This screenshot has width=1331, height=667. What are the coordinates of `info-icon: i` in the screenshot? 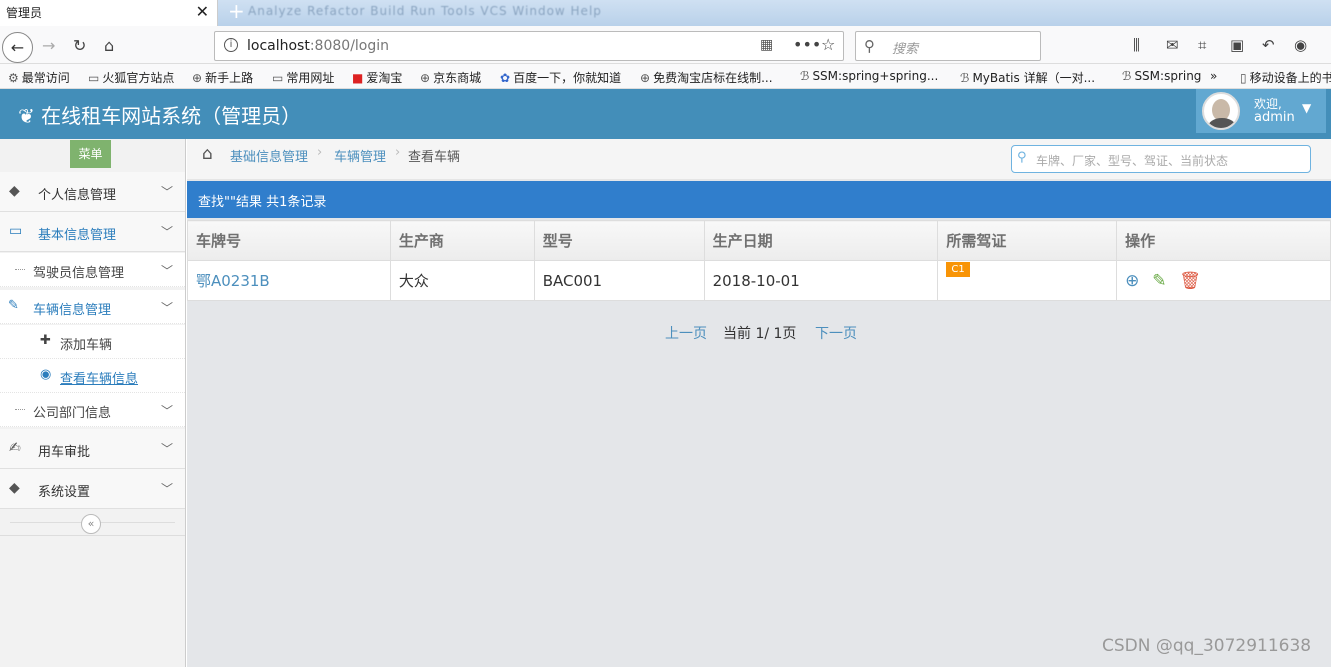 It's located at (231, 45).